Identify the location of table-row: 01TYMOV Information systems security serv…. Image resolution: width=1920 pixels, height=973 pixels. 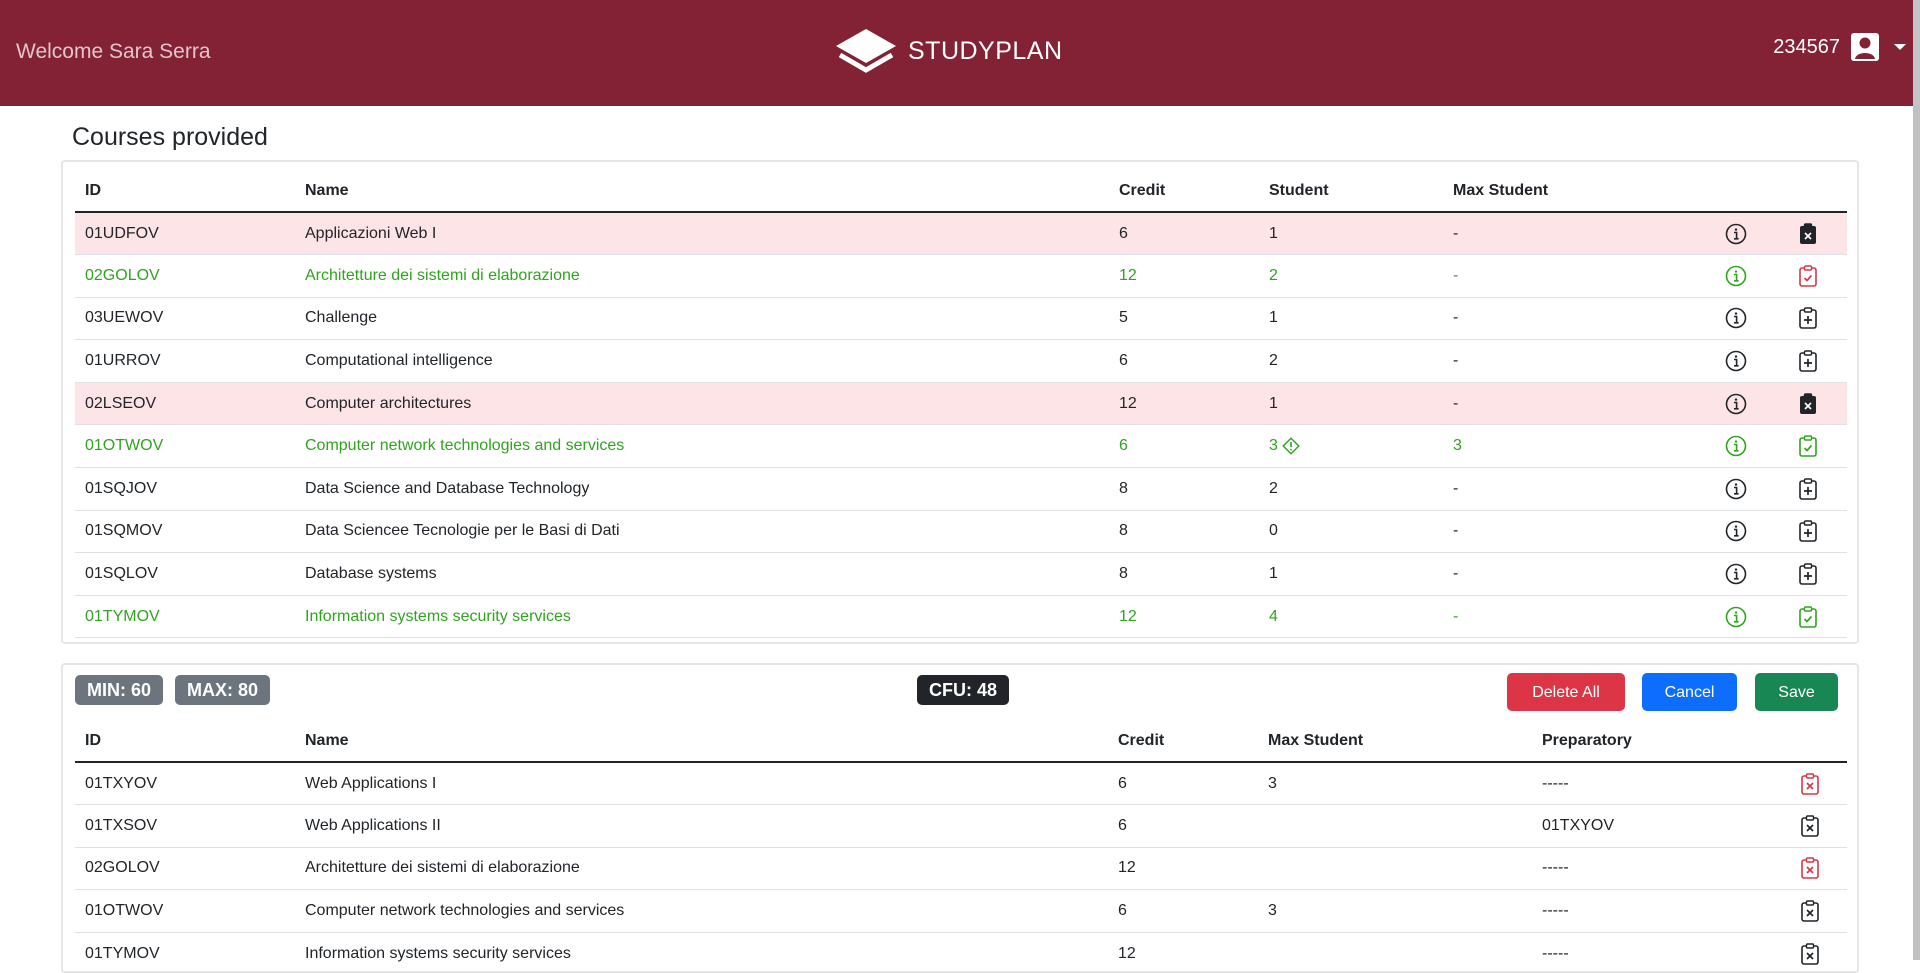
(961, 617).